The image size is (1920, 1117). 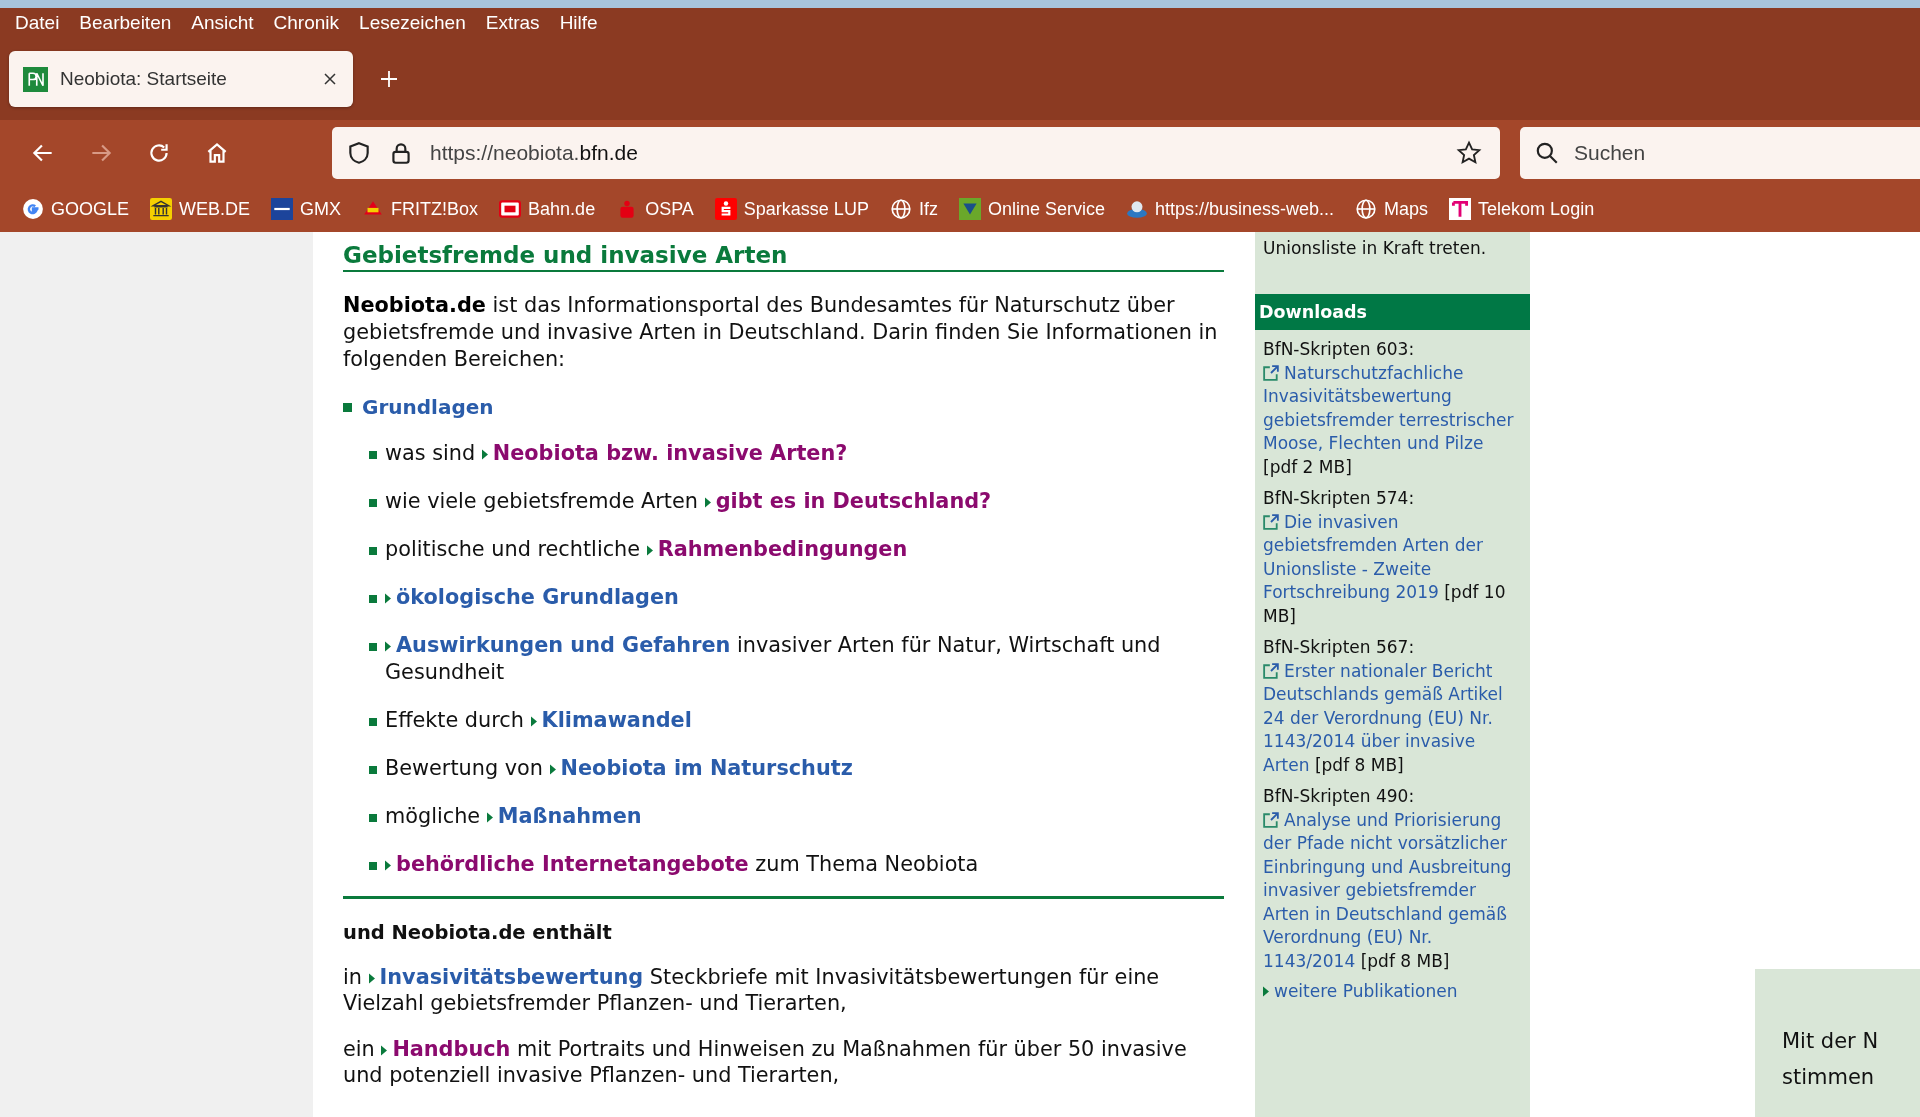 I want to click on item-text: mögliche Maßnahmen, so click(x=514, y=816).